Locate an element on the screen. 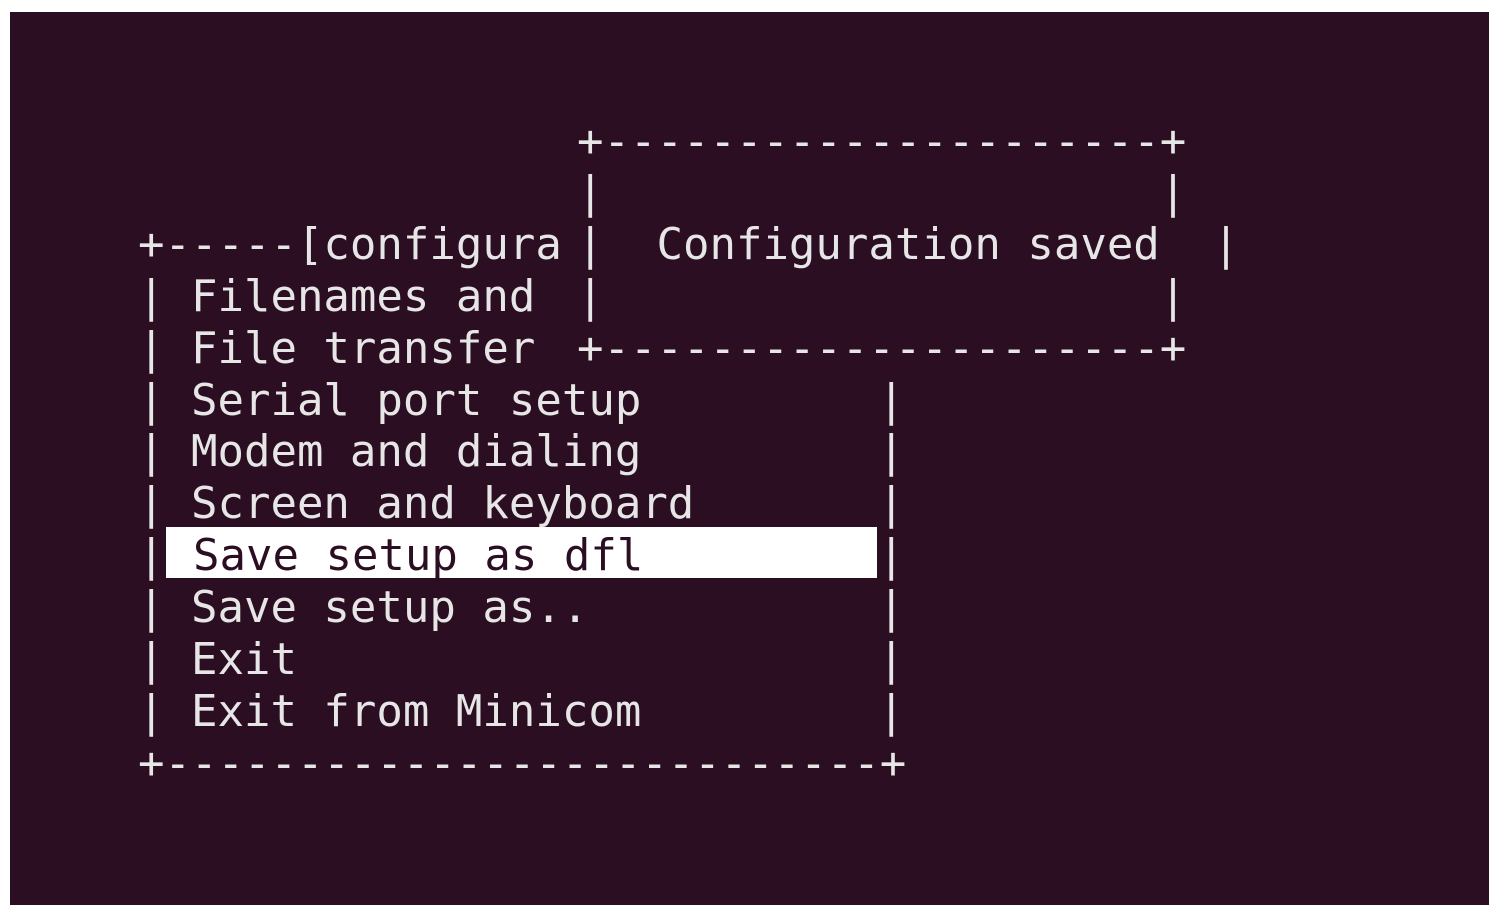  dialog-message: Configuration saved is located at coordinates (908, 244).